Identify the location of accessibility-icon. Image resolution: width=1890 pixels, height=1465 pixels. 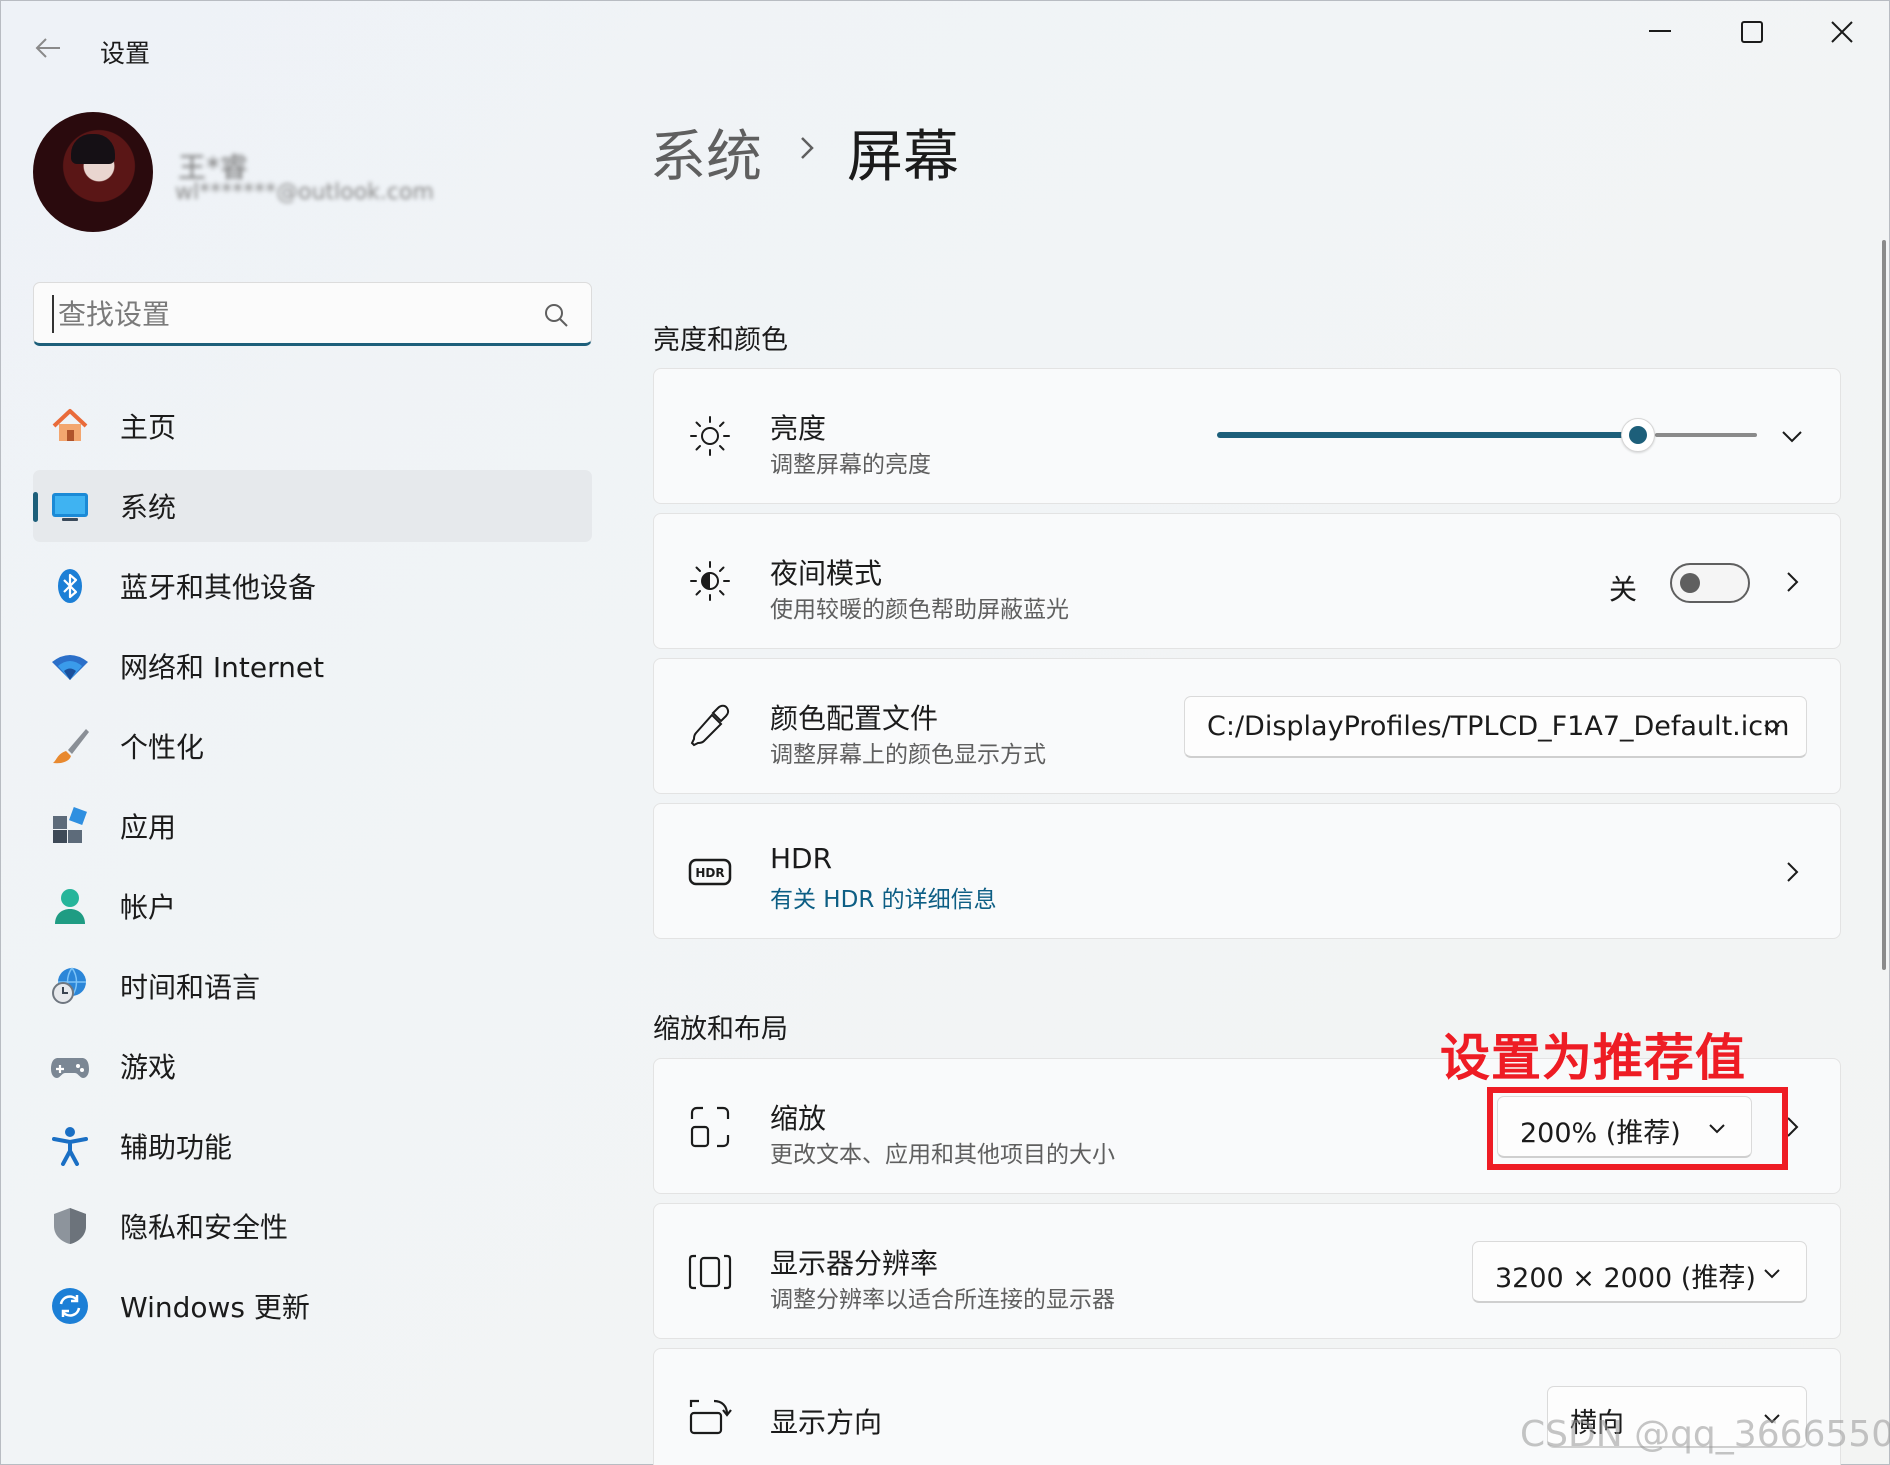
(70, 1146).